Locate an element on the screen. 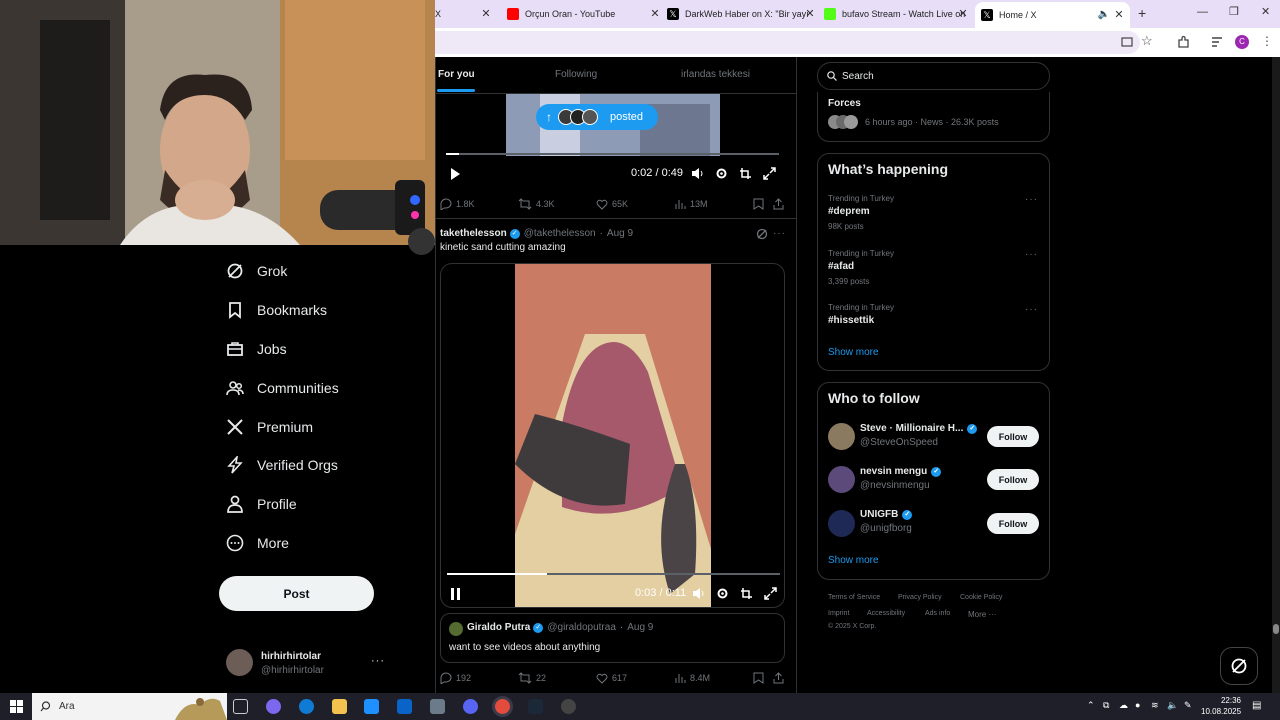 The image size is (1280, 720). account-menu-icon: ··· is located at coordinates (378, 661).